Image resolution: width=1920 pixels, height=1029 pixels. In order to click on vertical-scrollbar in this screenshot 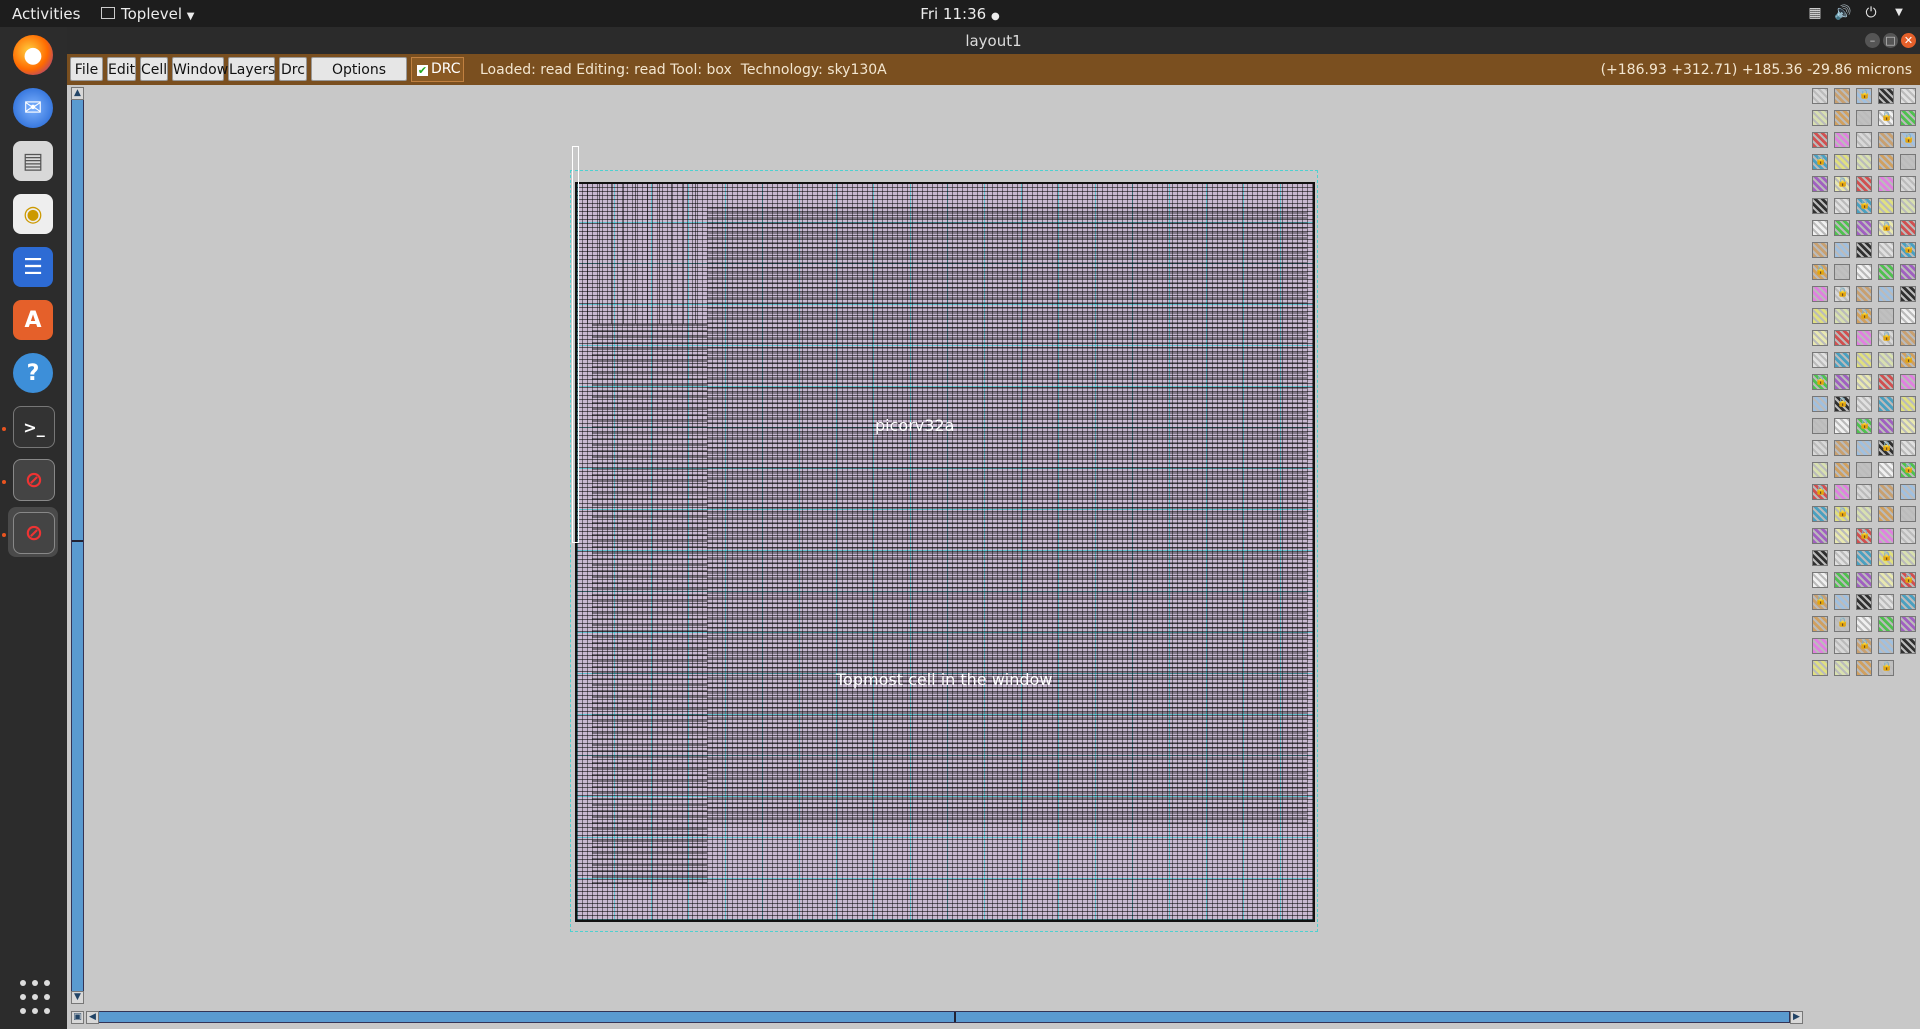, I will do `click(77, 545)`.